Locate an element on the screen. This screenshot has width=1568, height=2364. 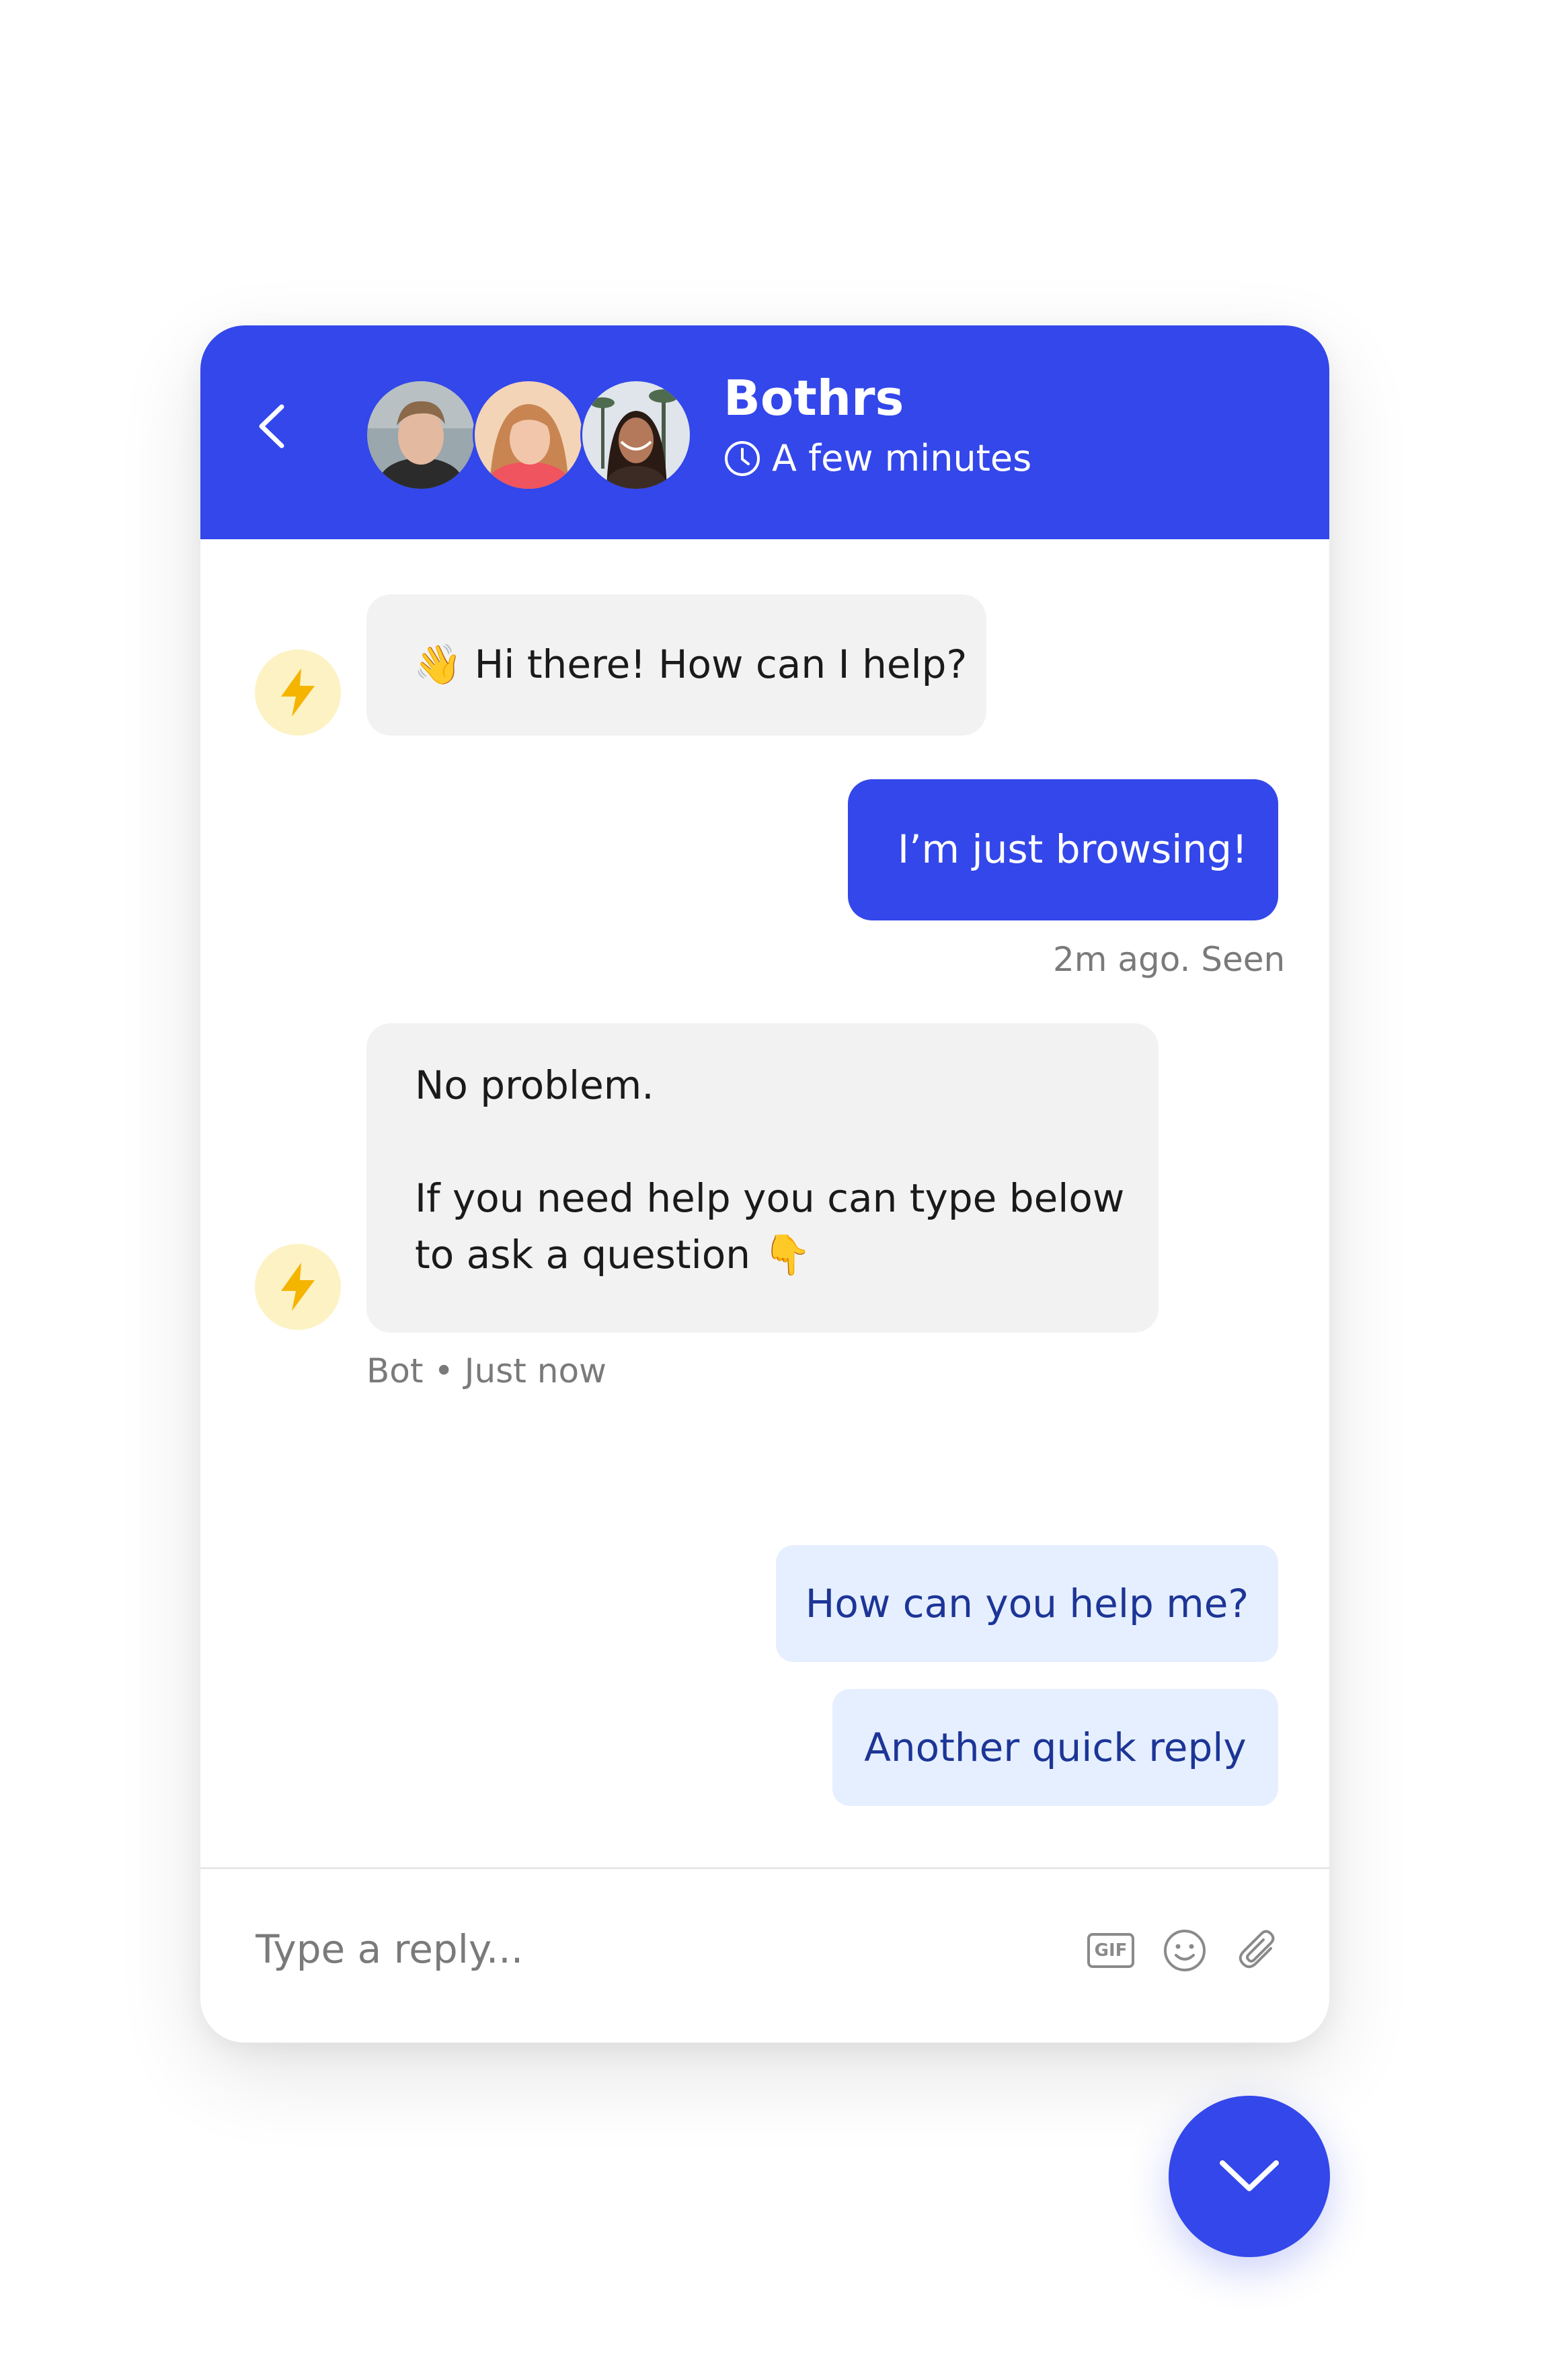
message-line: If you need help you can type below is located at coordinates (770, 1198).